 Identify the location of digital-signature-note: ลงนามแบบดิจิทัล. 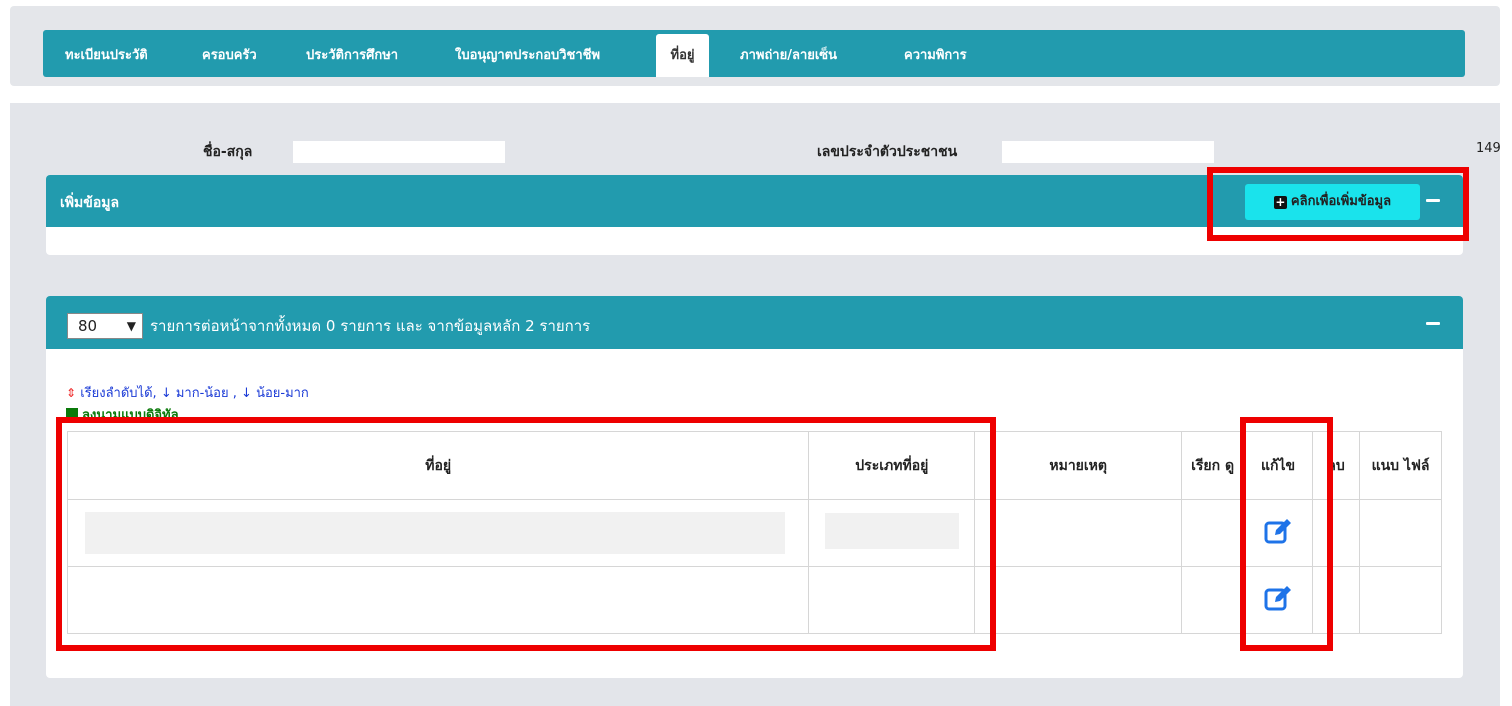
(122, 412).